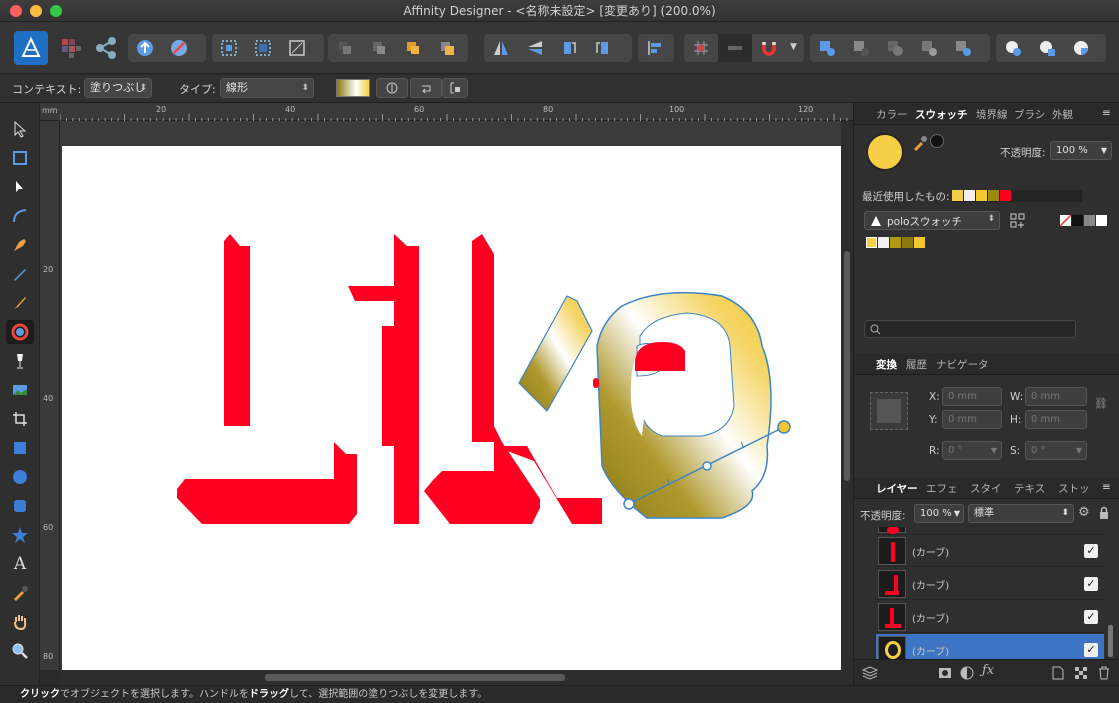 This screenshot has height=703, width=1119. I want to click on tab-text-styles: テキス, so click(1029, 488).